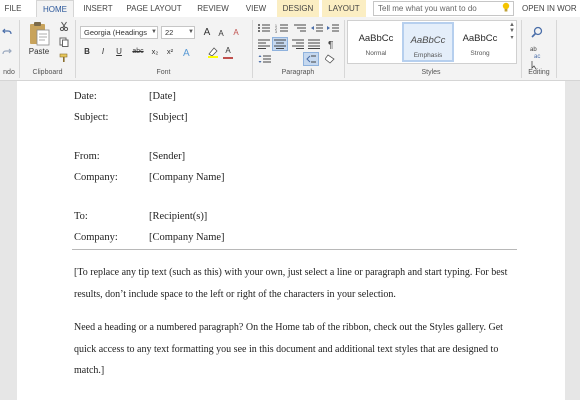 Image resolution: width=580 pixels, height=400 pixels. Describe the element at coordinates (178, 216) in the screenshot. I see `to-value: [Recipient(s)]` at that location.